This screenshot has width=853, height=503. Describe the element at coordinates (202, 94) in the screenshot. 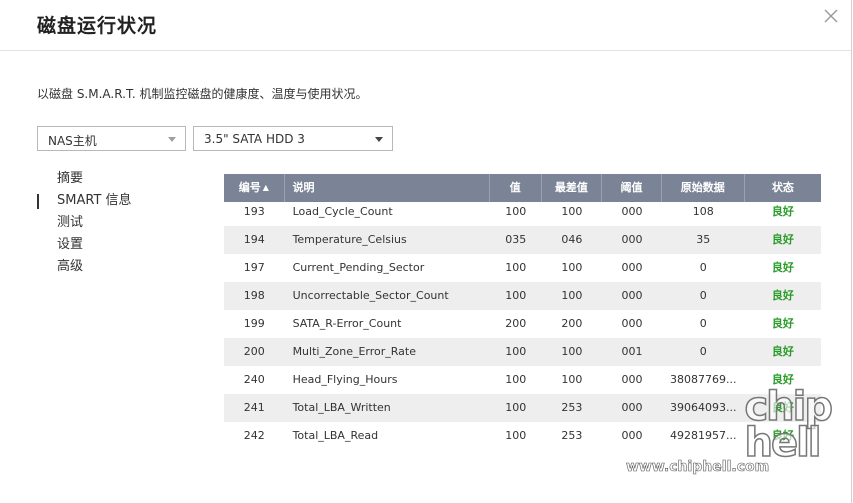

I see `dialog-description: 以磁盘 S.M.A.R.T. 机制监控磁盘的健康度、温度与使用状况。` at that location.